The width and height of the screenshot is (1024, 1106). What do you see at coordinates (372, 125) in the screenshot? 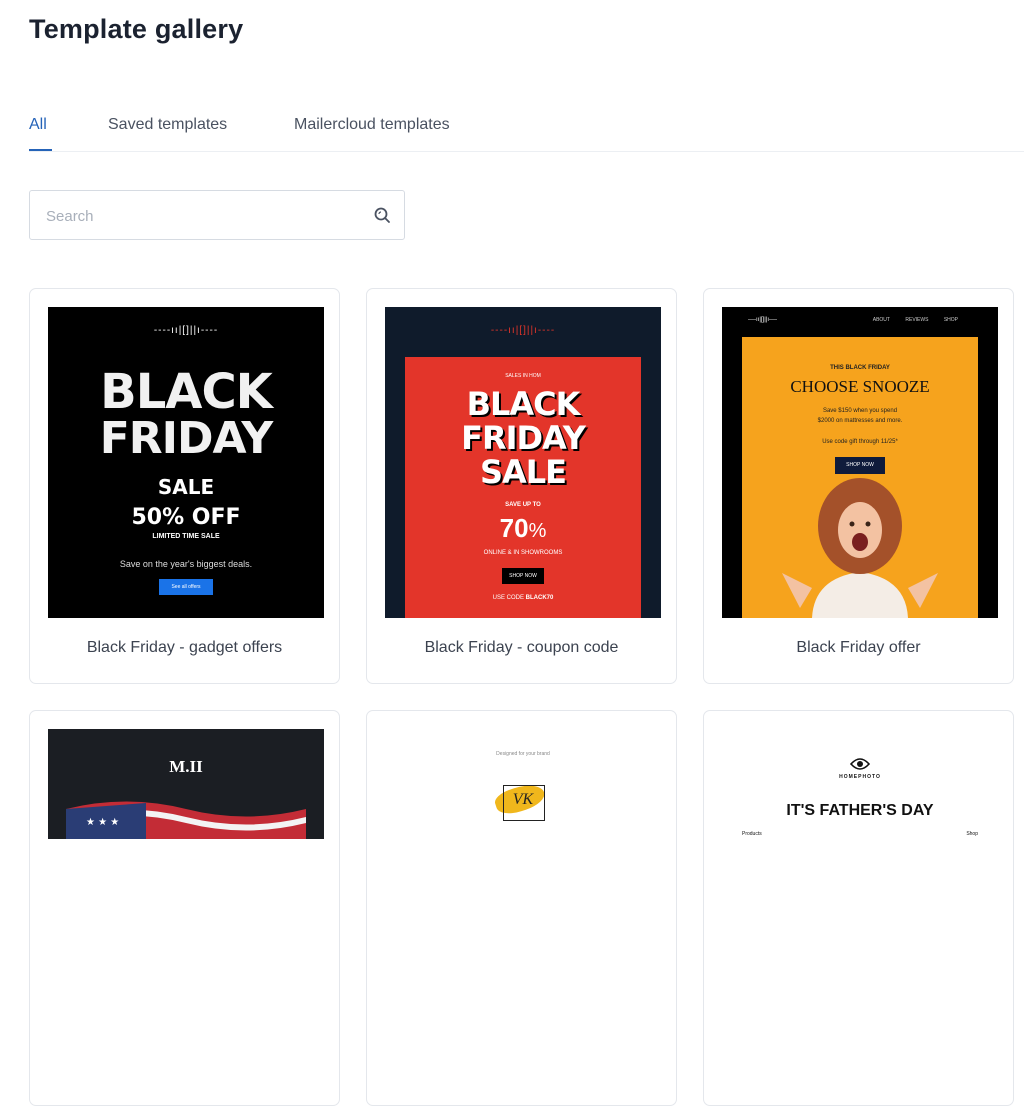
I see `tab-mailercloud-templates: Mailercloud templates` at bounding box center [372, 125].